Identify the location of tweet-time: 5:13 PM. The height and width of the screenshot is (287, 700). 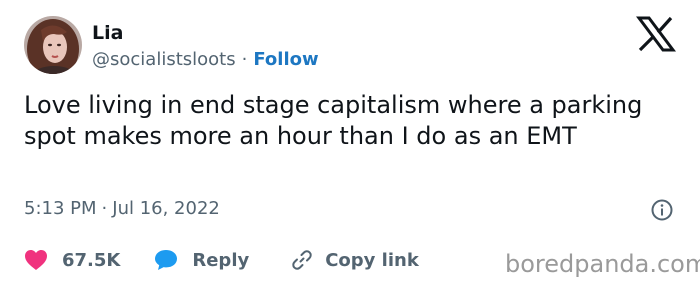
(60, 208).